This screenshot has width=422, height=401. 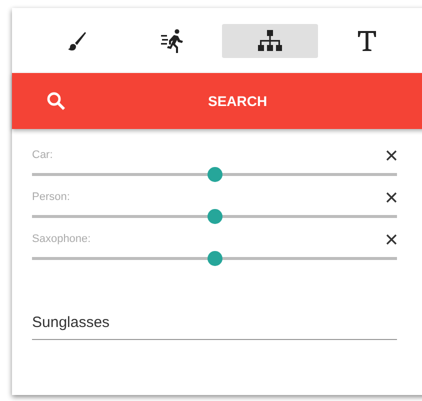 What do you see at coordinates (173, 41) in the screenshot?
I see `running-person-icon` at bounding box center [173, 41].